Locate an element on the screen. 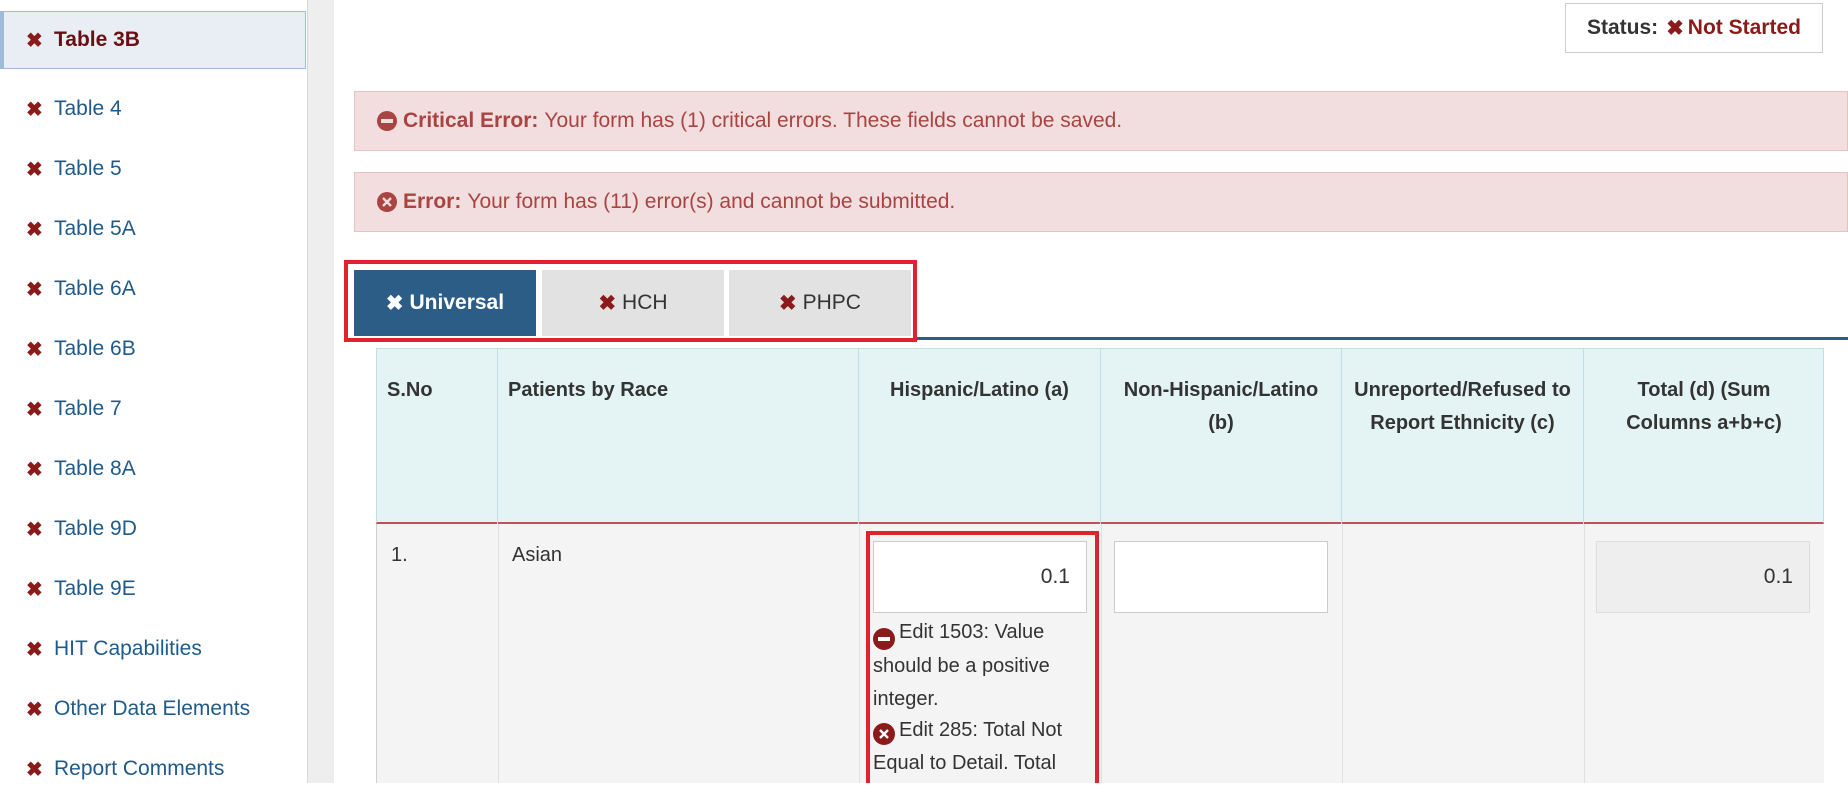  sidebar-item-label: Other Data Elements is located at coordinates (152, 708).